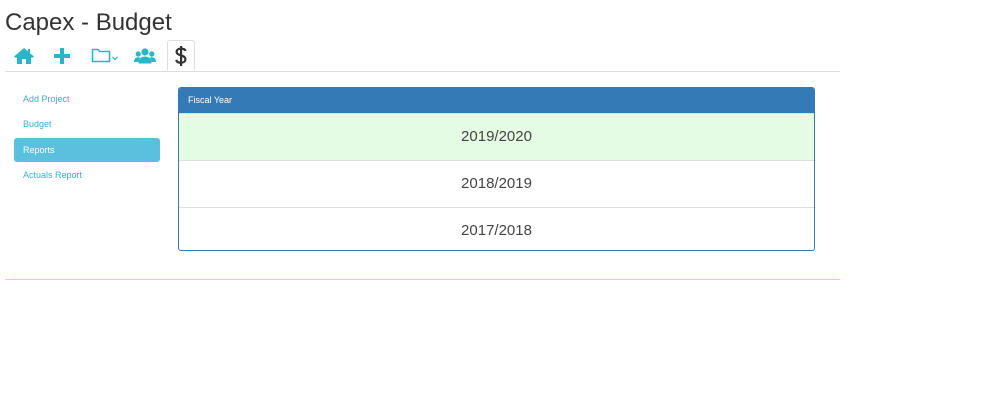 The height and width of the screenshot is (400, 993). Describe the element at coordinates (496, 136) in the screenshot. I see `fiscal-year-row: 2019/2020` at that location.